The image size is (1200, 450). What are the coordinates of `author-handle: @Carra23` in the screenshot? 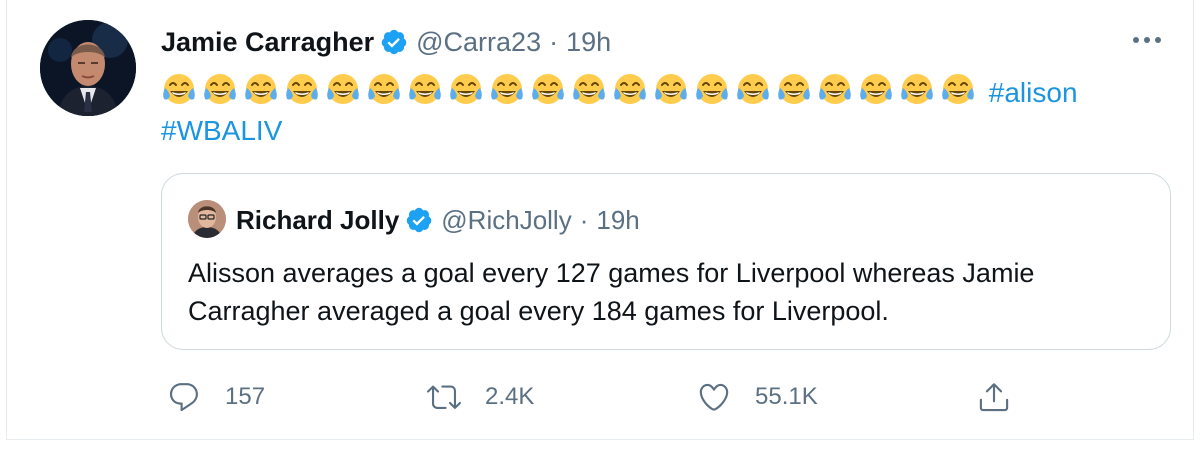 It's located at (478, 42).